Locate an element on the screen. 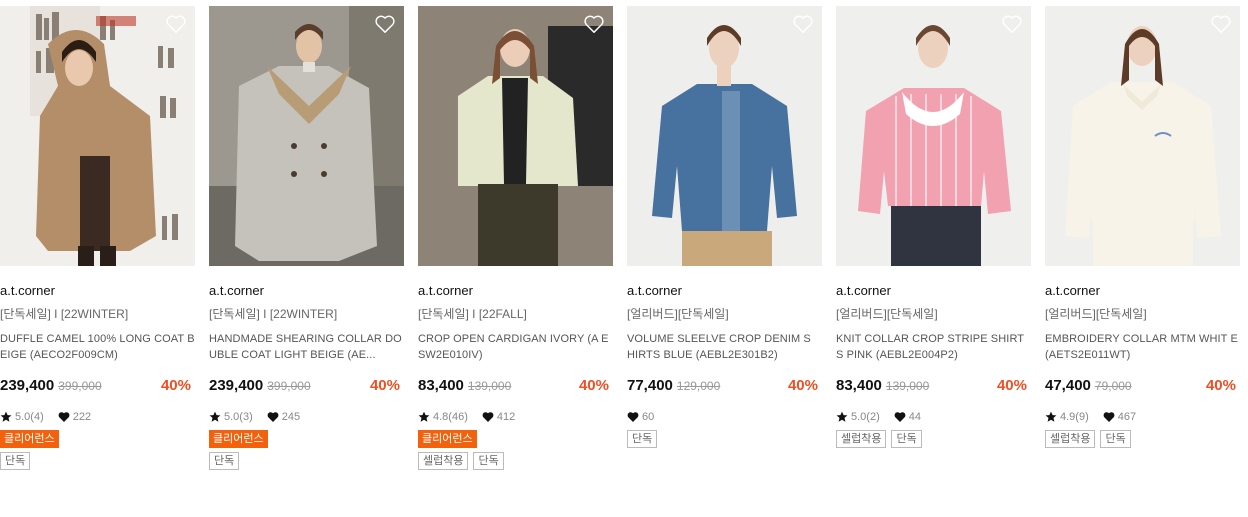  sale-price: 47,400 is located at coordinates (1068, 385).